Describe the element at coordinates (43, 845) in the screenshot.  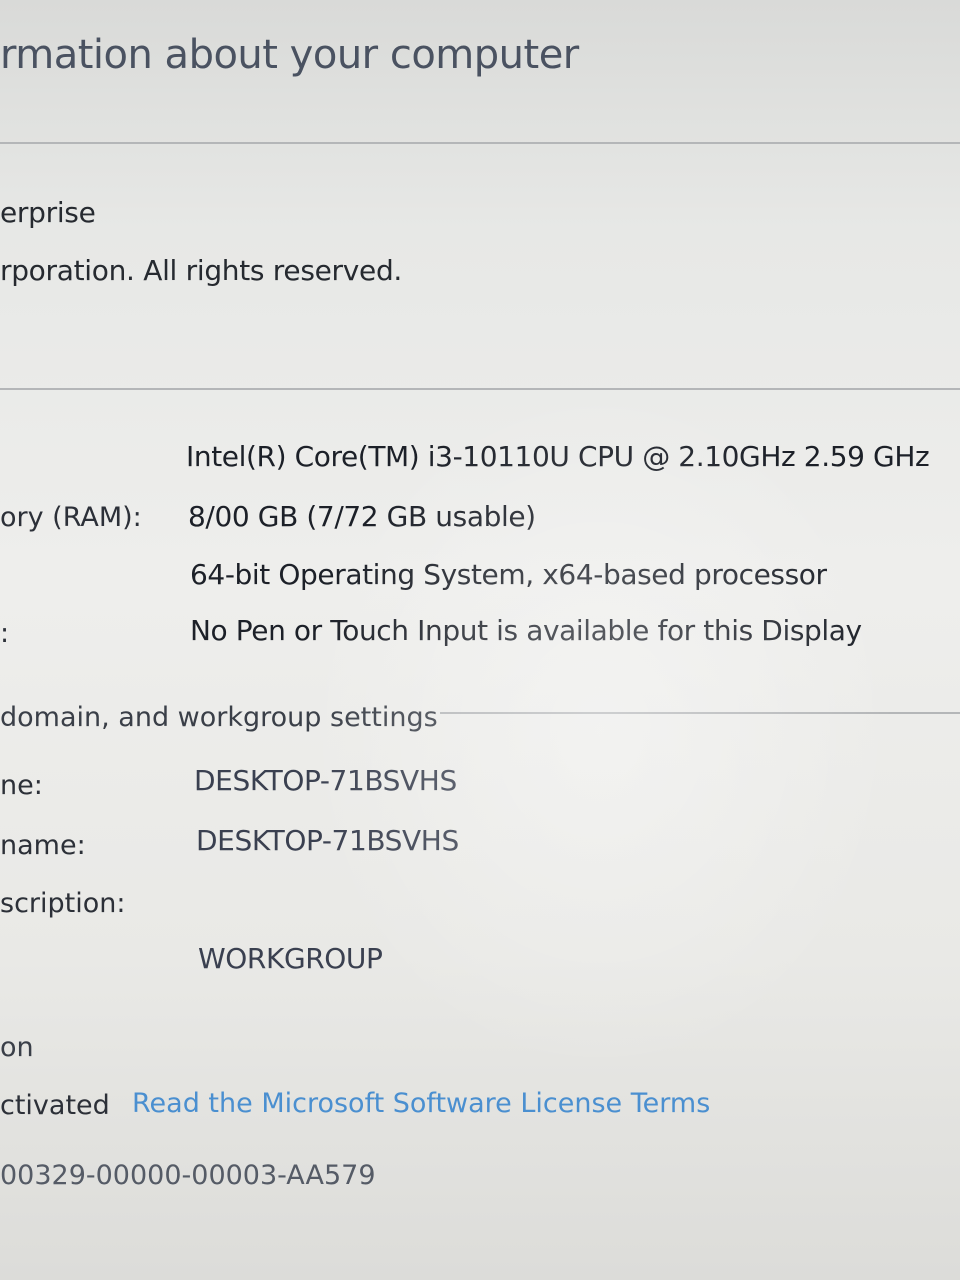
I see `full-computer-name-label: name:` at that location.